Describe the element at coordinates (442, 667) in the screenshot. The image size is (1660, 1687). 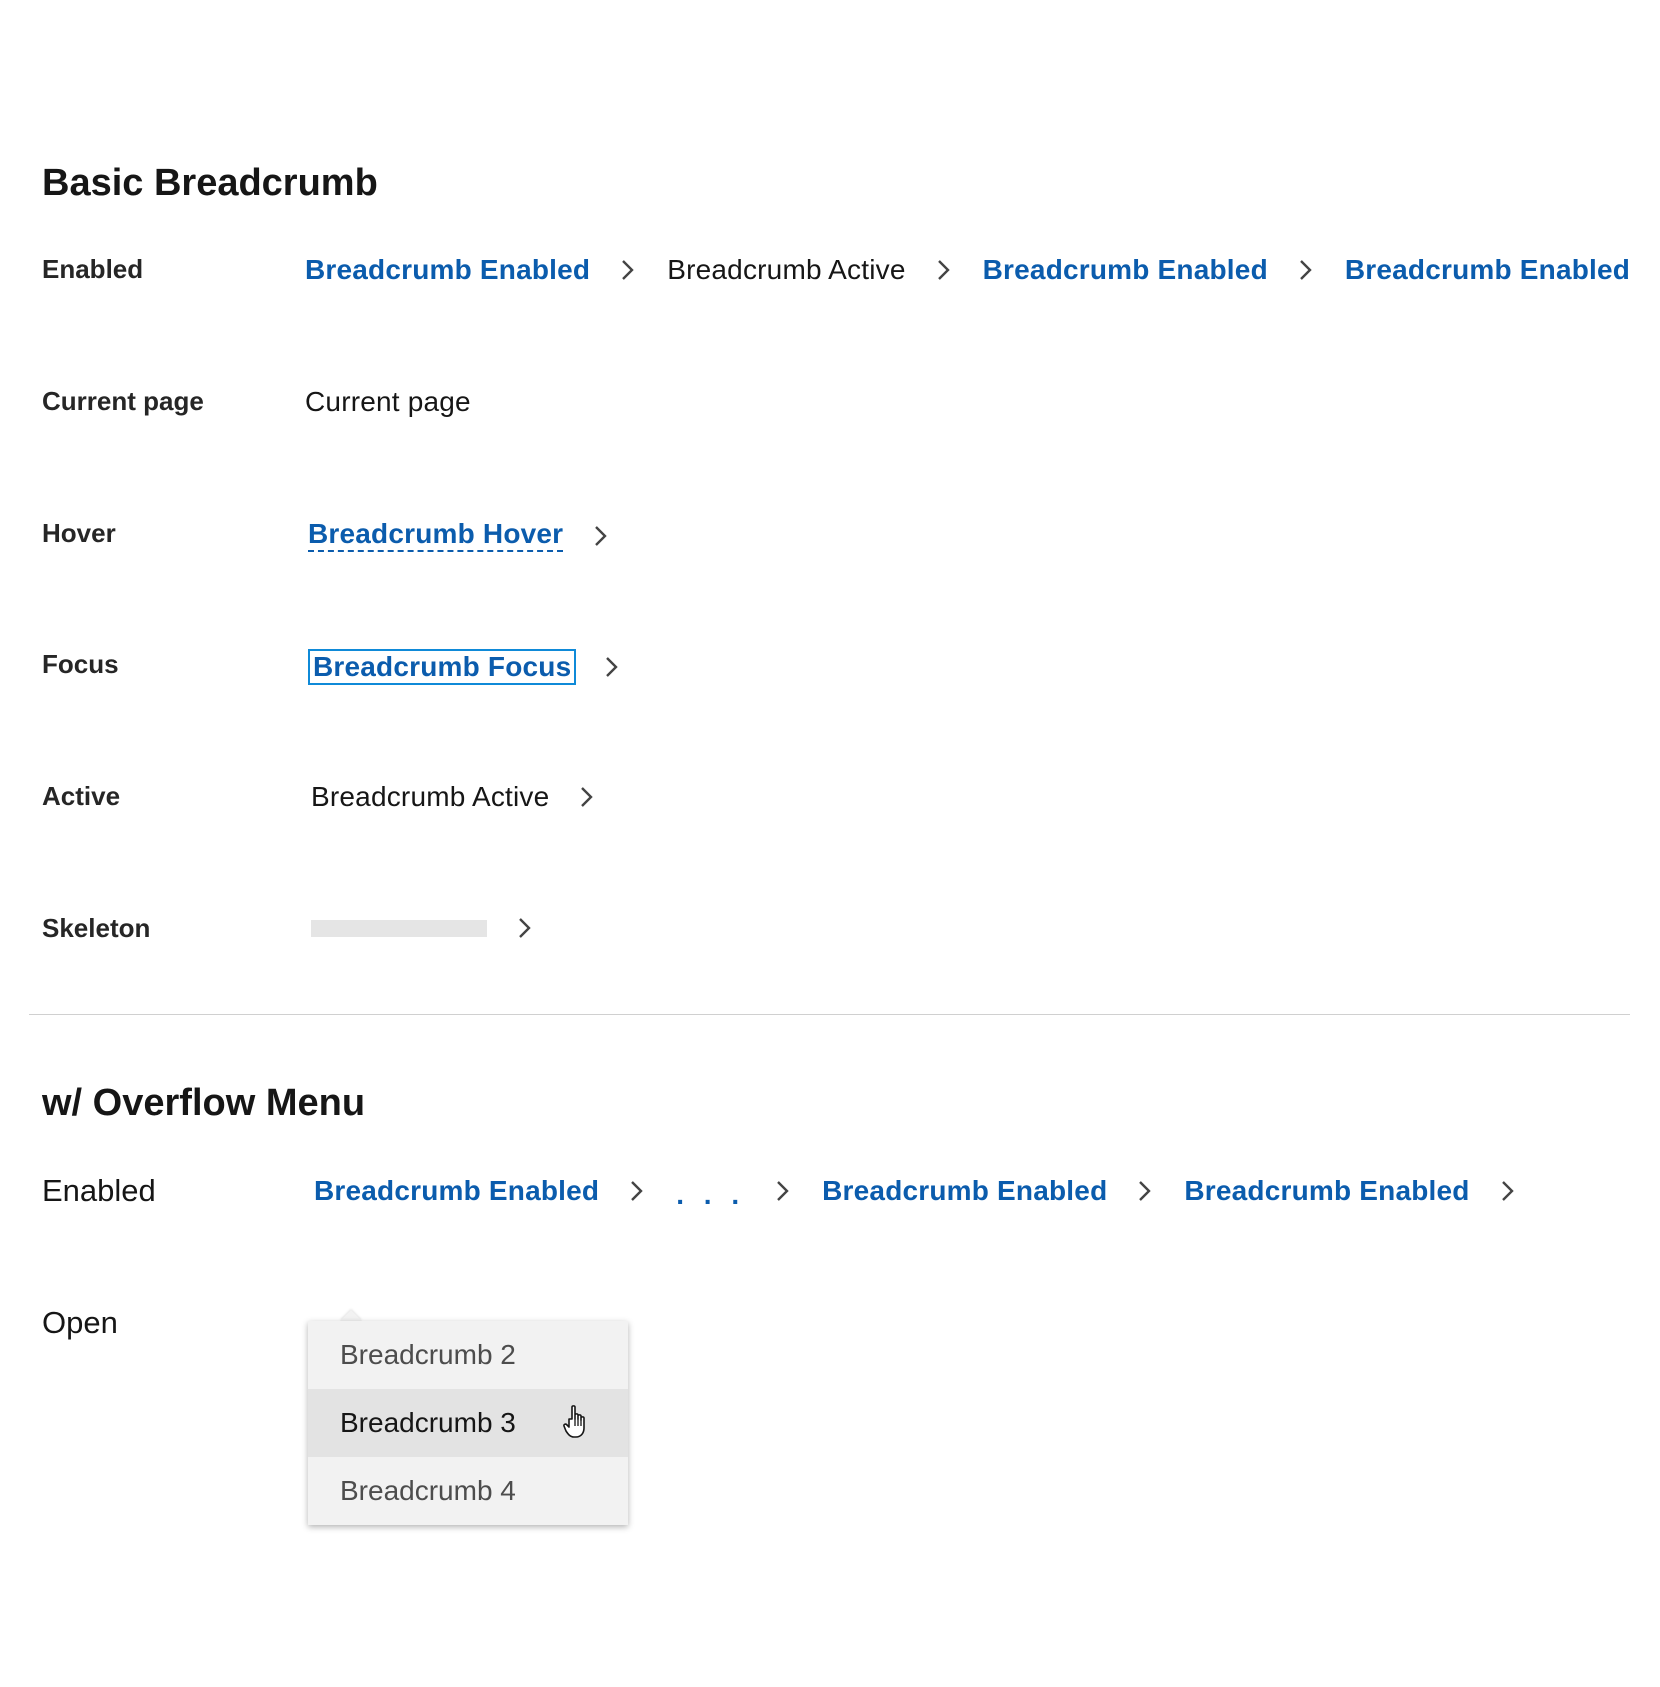
I see `breadcrumb-link-focus: Breadcrumb Focus` at that location.